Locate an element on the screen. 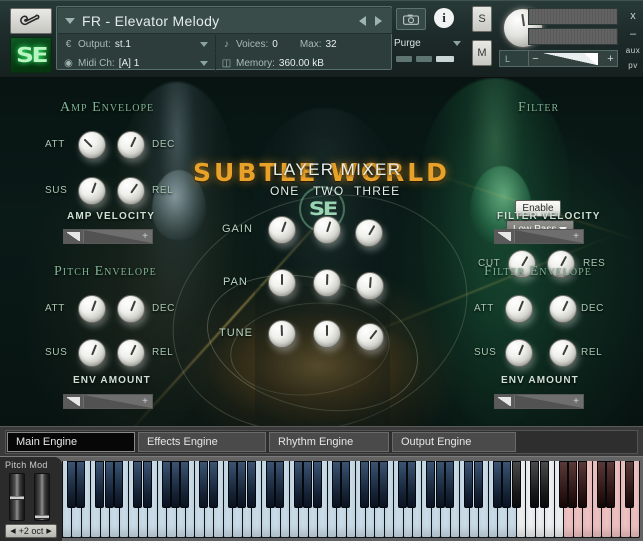  amp-velocity-track: + is located at coordinates (118, 236).